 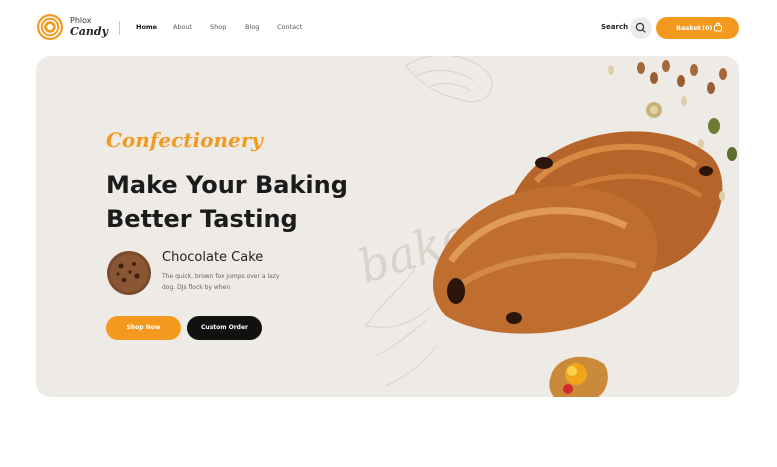 I want to click on brand-name-bottom: Candy, so click(x=89, y=31).